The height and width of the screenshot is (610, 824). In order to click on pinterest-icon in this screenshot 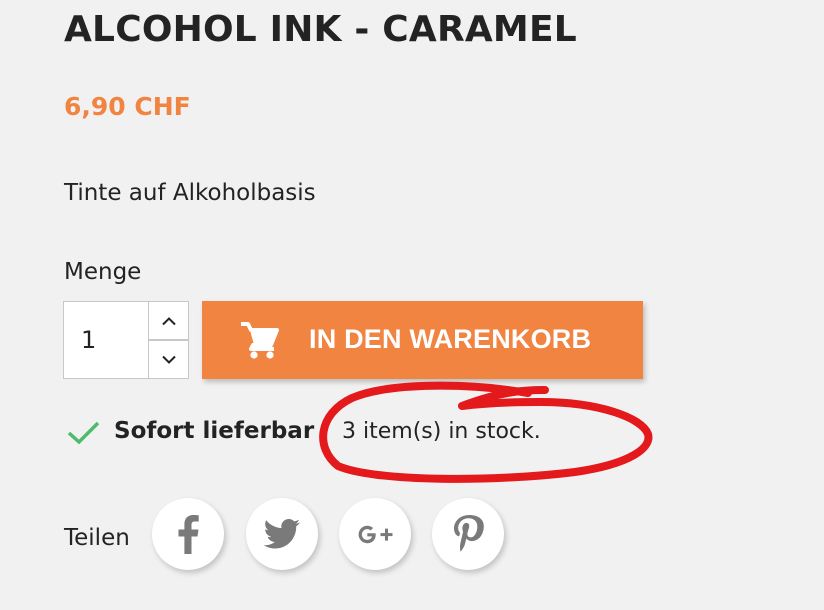, I will do `click(469, 533)`.